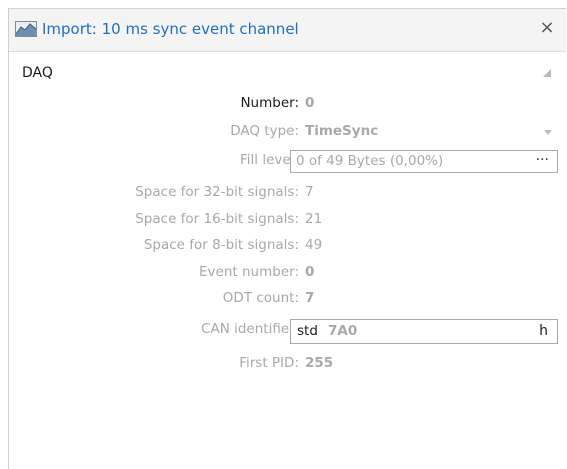 The width and height of the screenshot is (567, 469). I want to click on row-space32: Space for 32-bit signals: 7, so click(288, 193).